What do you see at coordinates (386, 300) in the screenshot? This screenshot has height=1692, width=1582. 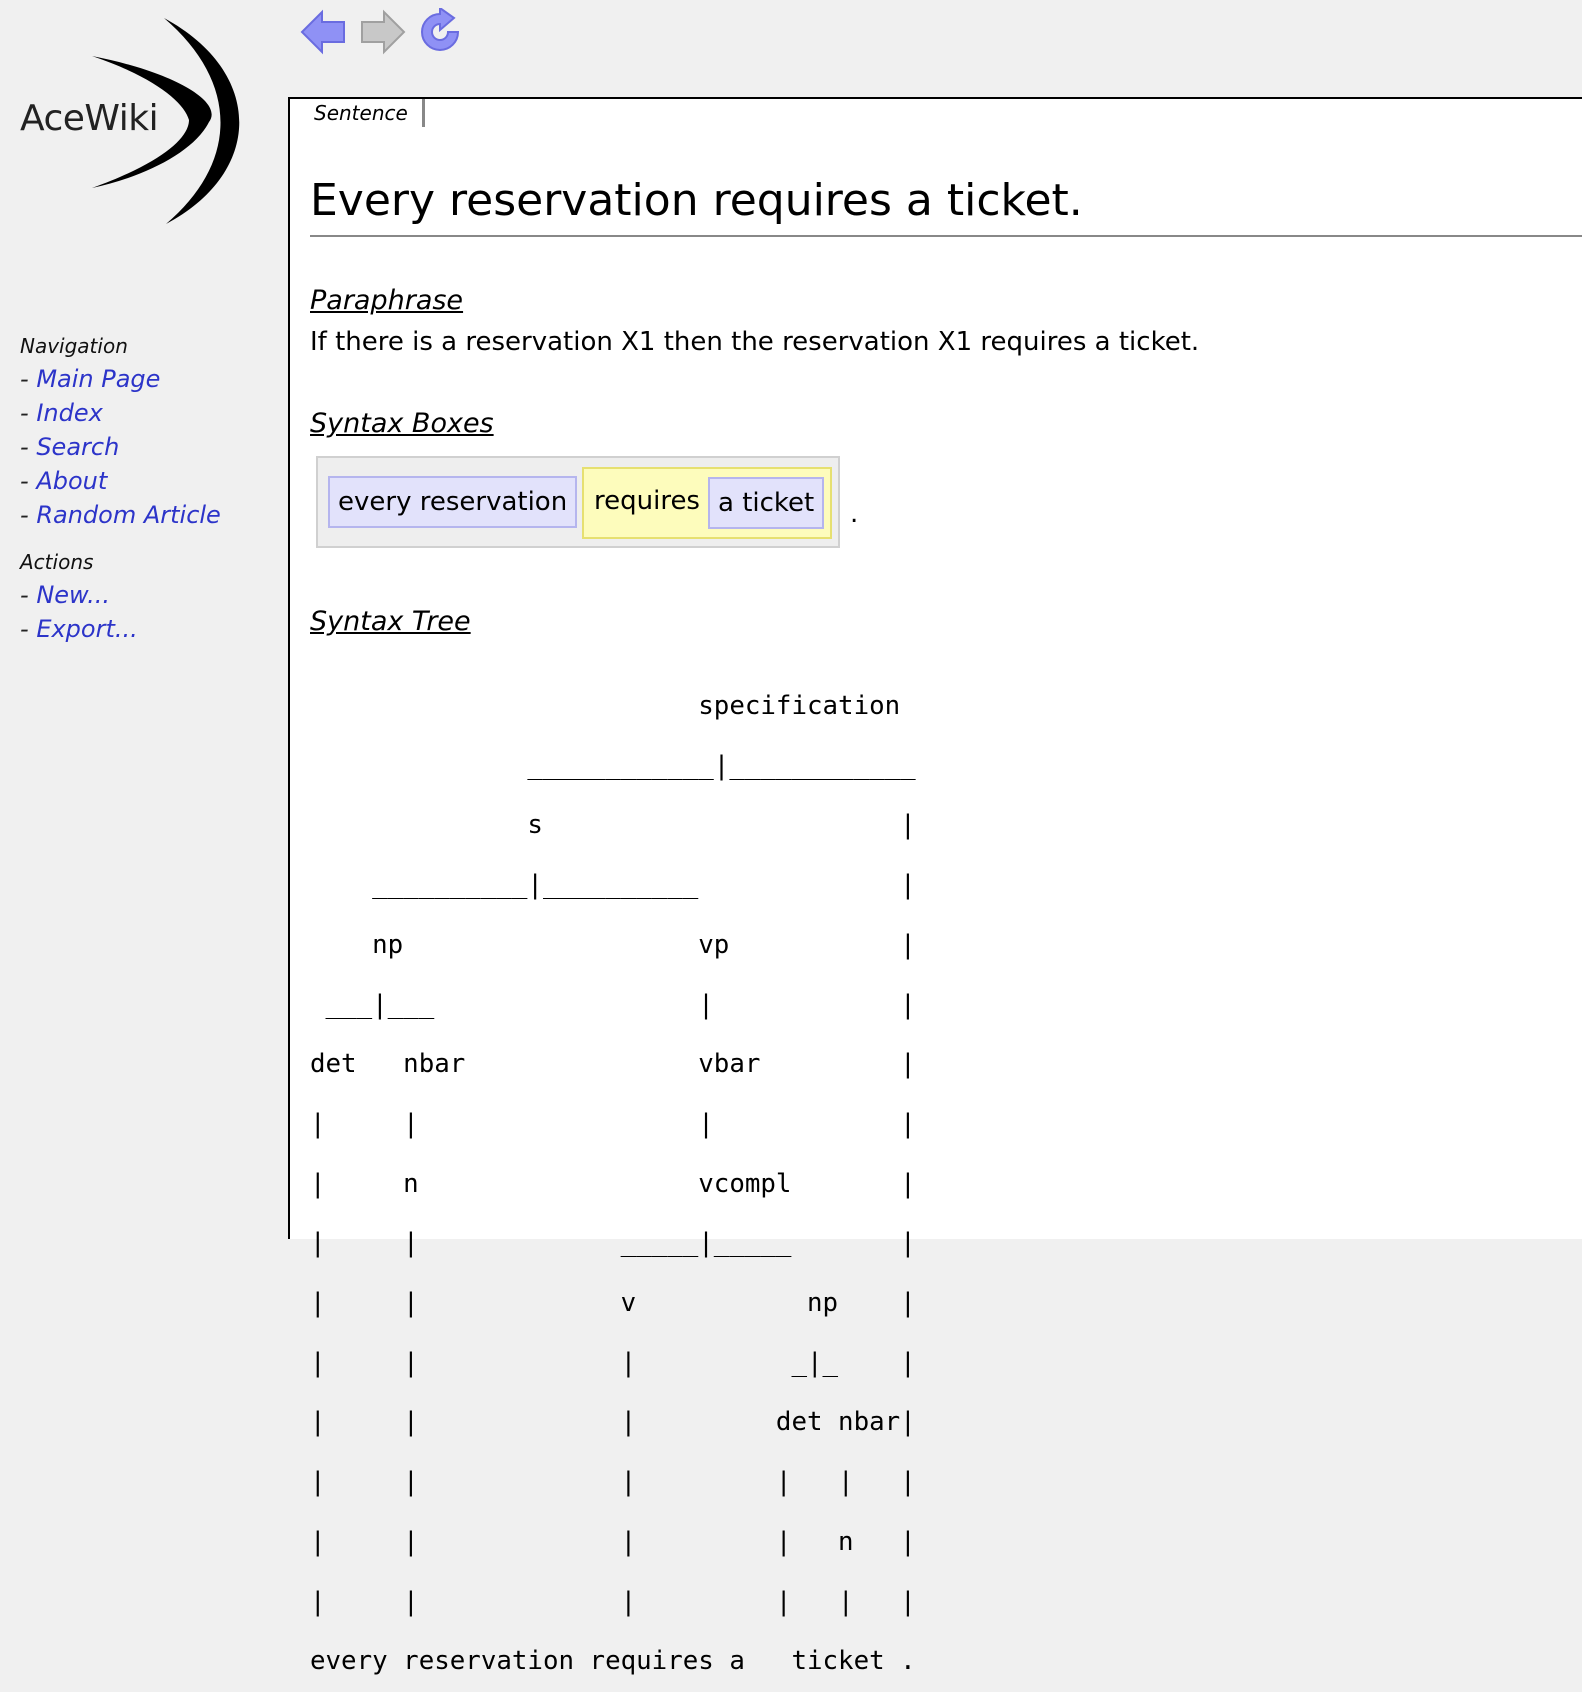 I see `paraphrase-heading: Paraphrase` at bounding box center [386, 300].